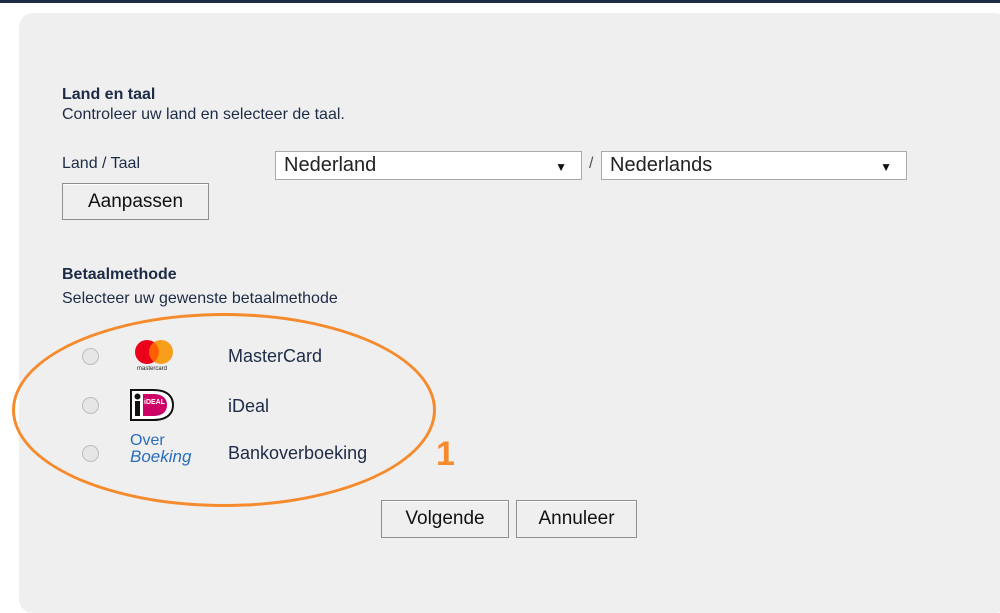 This screenshot has width=1000, height=613. Describe the element at coordinates (135, 201) in the screenshot. I see `apply-language-button: Aanpassen` at that location.